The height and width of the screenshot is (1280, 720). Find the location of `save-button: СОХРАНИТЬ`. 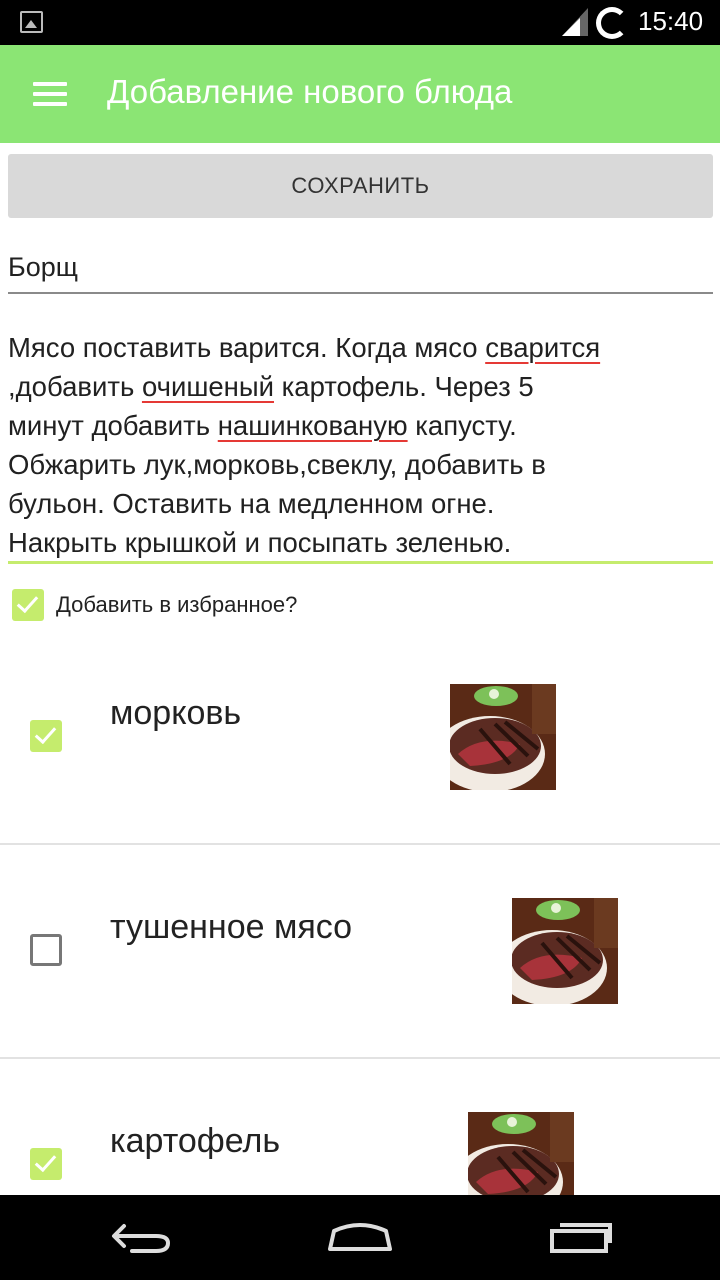

save-button: СОХРАНИТЬ is located at coordinates (360, 186).